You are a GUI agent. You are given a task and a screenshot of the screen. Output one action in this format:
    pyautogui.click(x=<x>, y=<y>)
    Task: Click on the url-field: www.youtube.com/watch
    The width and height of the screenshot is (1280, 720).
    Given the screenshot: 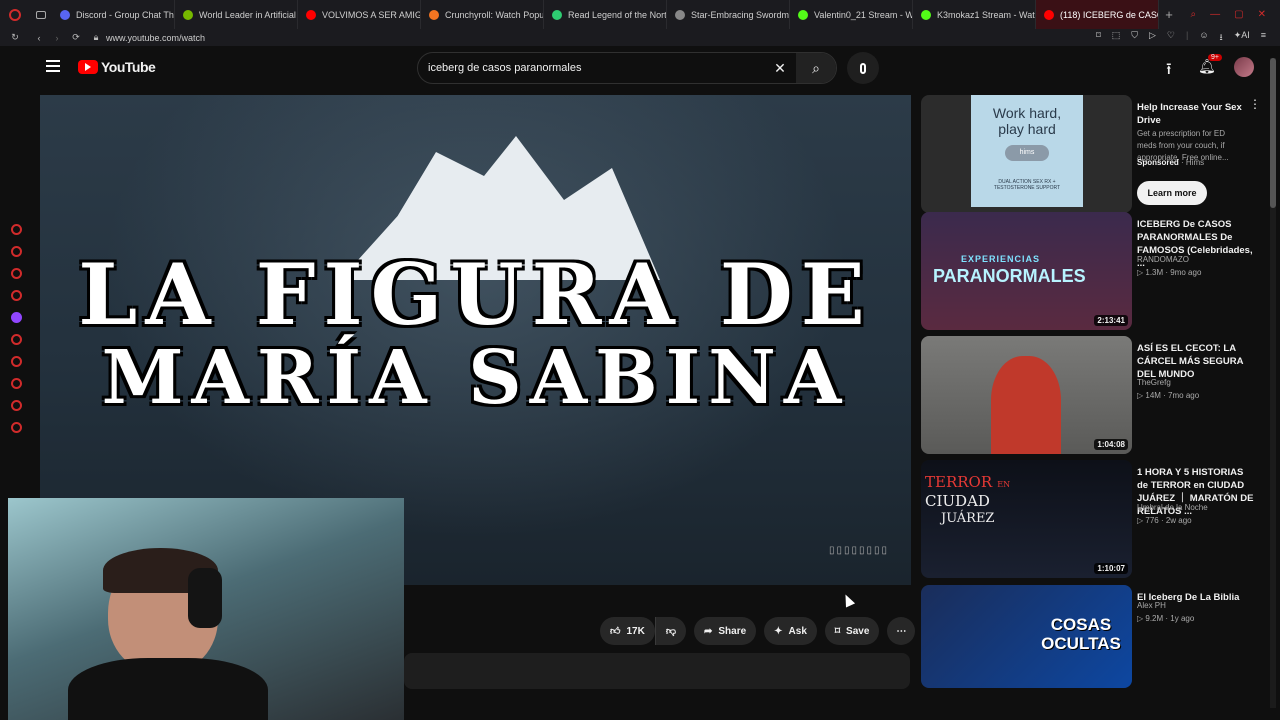 What is the action you would take?
    pyautogui.click(x=601, y=38)
    